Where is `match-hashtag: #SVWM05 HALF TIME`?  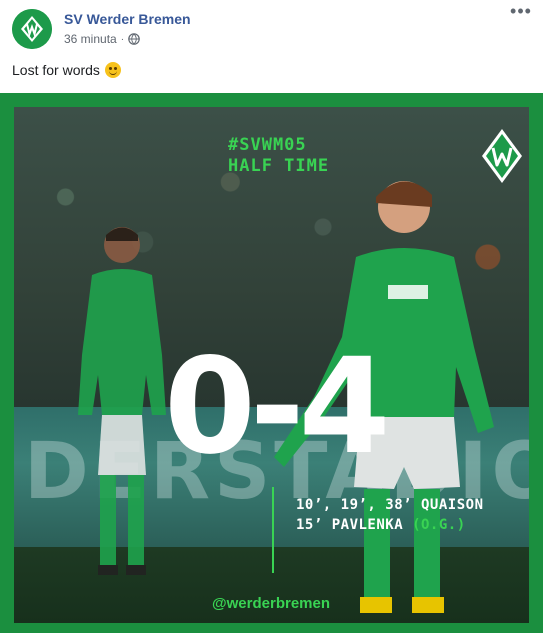 match-hashtag: #SVWM05 HALF TIME is located at coordinates (278, 156).